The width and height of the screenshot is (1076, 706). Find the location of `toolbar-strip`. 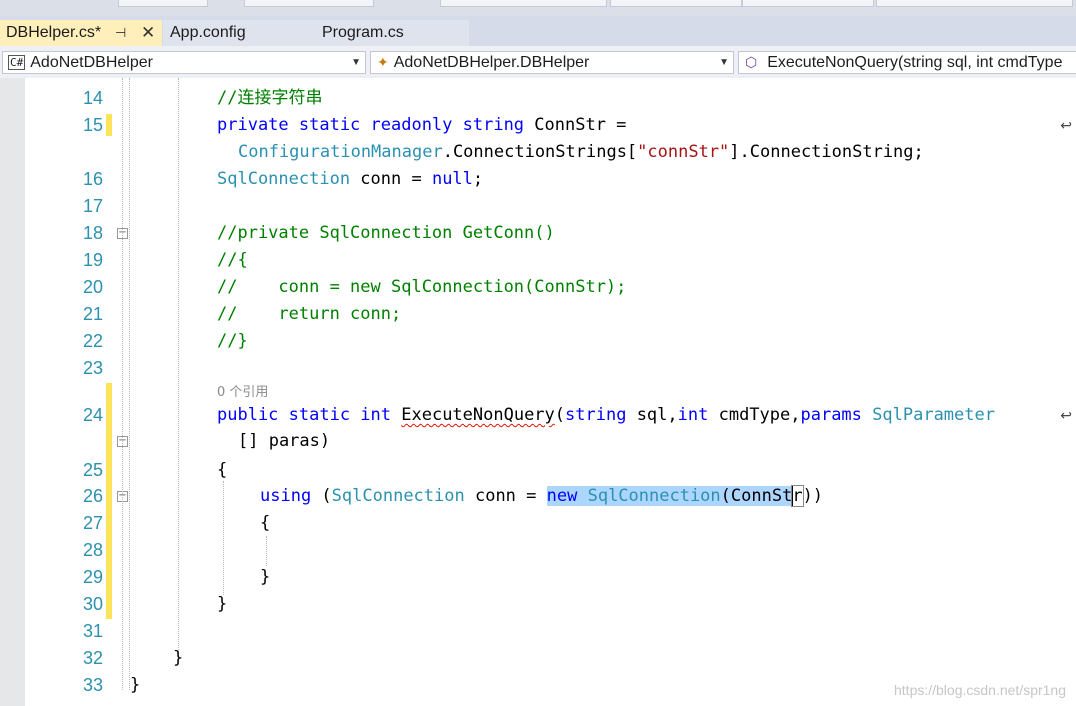

toolbar-strip is located at coordinates (538, 8).